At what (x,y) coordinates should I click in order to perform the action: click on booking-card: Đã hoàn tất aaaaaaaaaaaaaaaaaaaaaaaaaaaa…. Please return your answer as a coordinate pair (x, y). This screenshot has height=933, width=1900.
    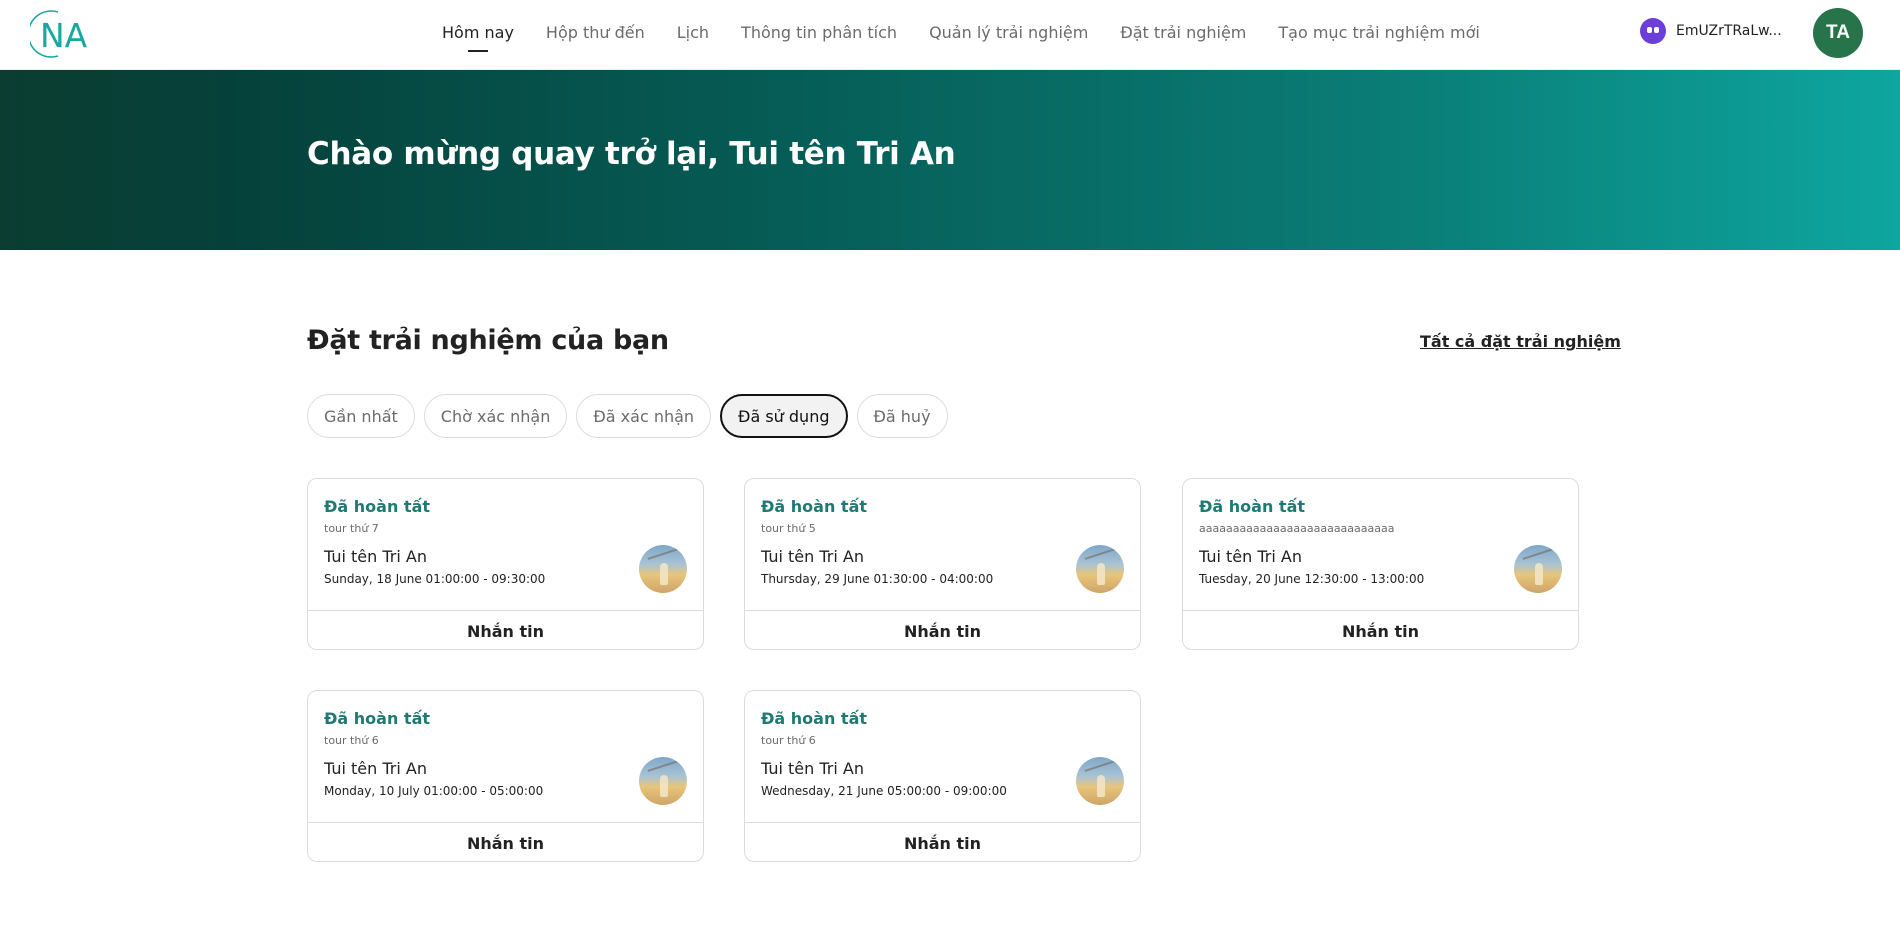
    Looking at the image, I should click on (1380, 564).